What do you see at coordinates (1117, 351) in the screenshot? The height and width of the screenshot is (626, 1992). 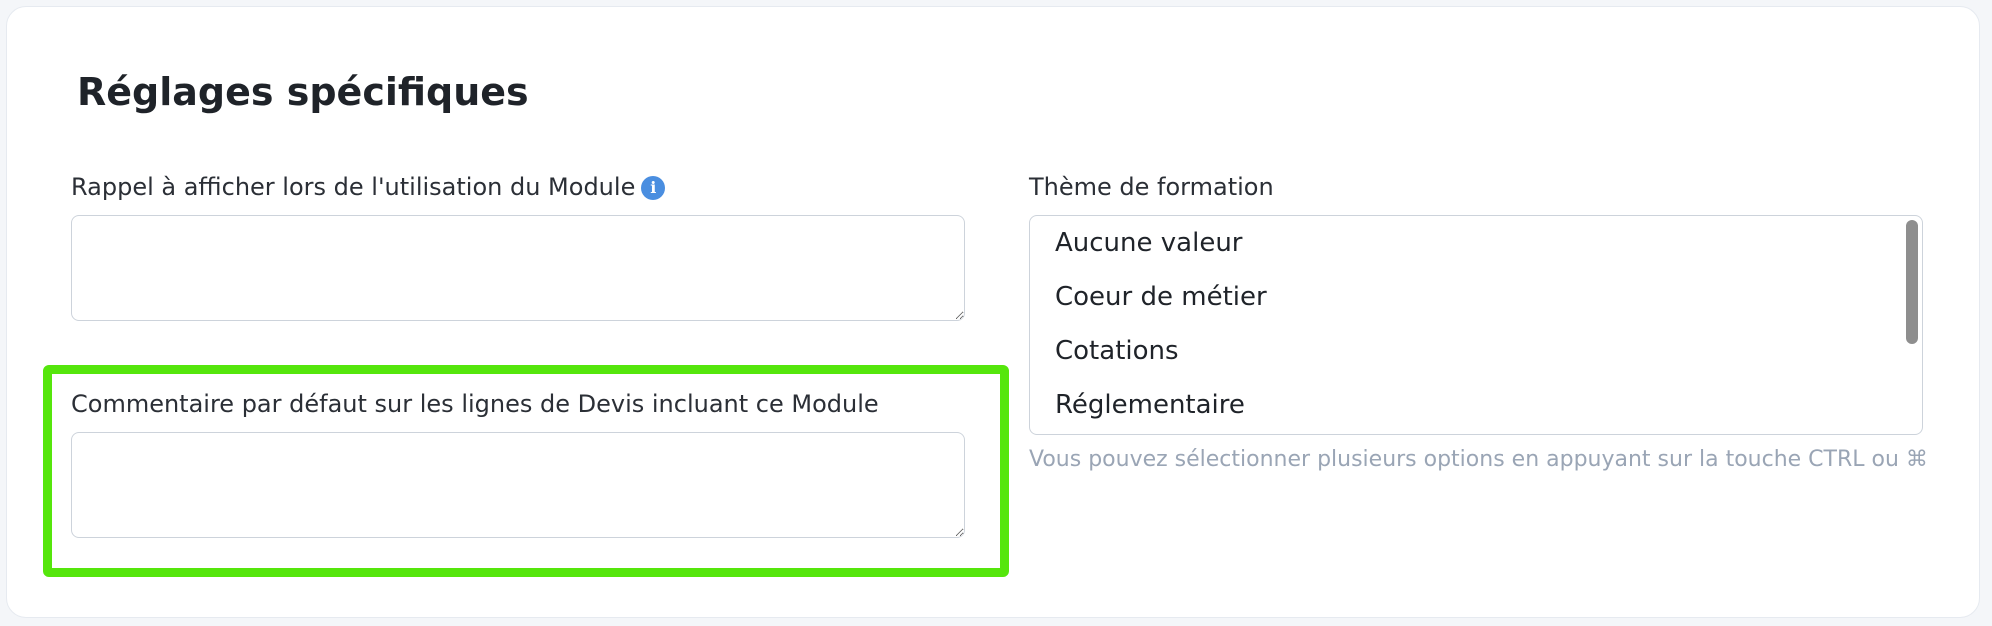 I see `theme-option: Cotations` at bounding box center [1117, 351].